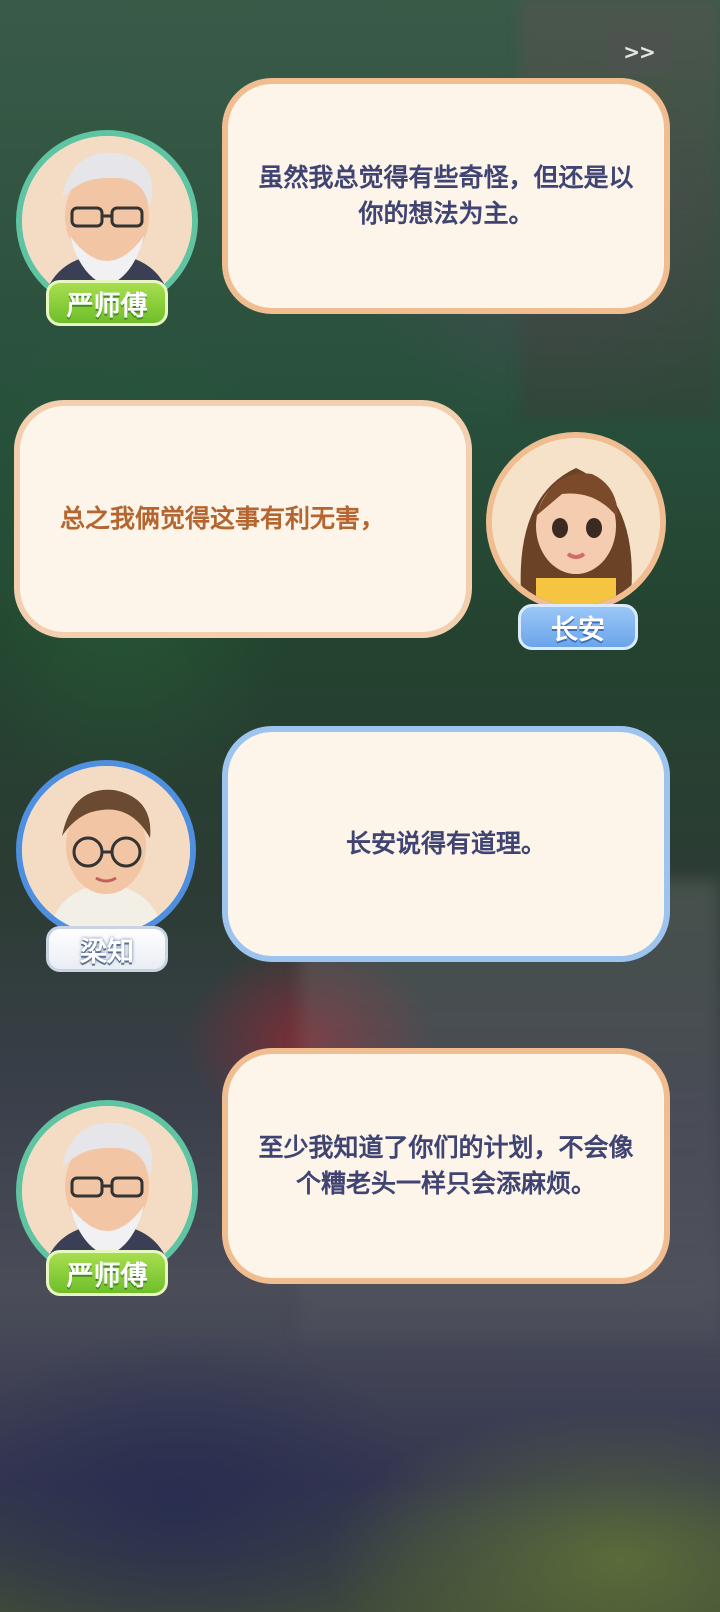 Image resolution: width=720 pixels, height=1612 pixels. I want to click on dialogue-text: 总之我俩觉得这事有利无害，, so click(223, 518).